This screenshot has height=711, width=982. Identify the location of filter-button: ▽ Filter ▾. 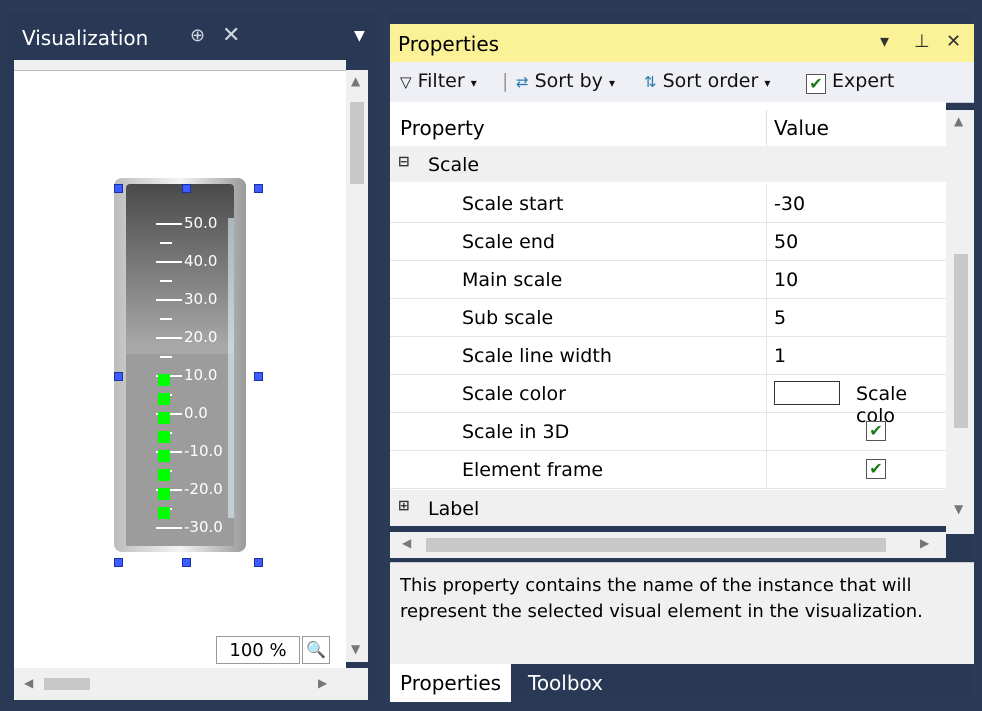
(438, 81).